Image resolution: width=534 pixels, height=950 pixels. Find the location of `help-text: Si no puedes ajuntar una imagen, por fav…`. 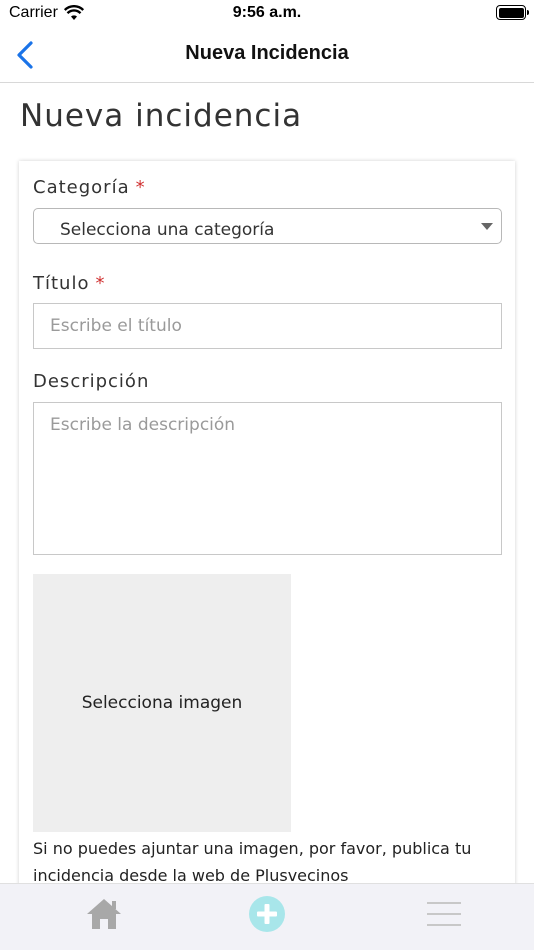

help-text: Si no puedes ajuntar una imagen, por fav… is located at coordinates (252, 862).